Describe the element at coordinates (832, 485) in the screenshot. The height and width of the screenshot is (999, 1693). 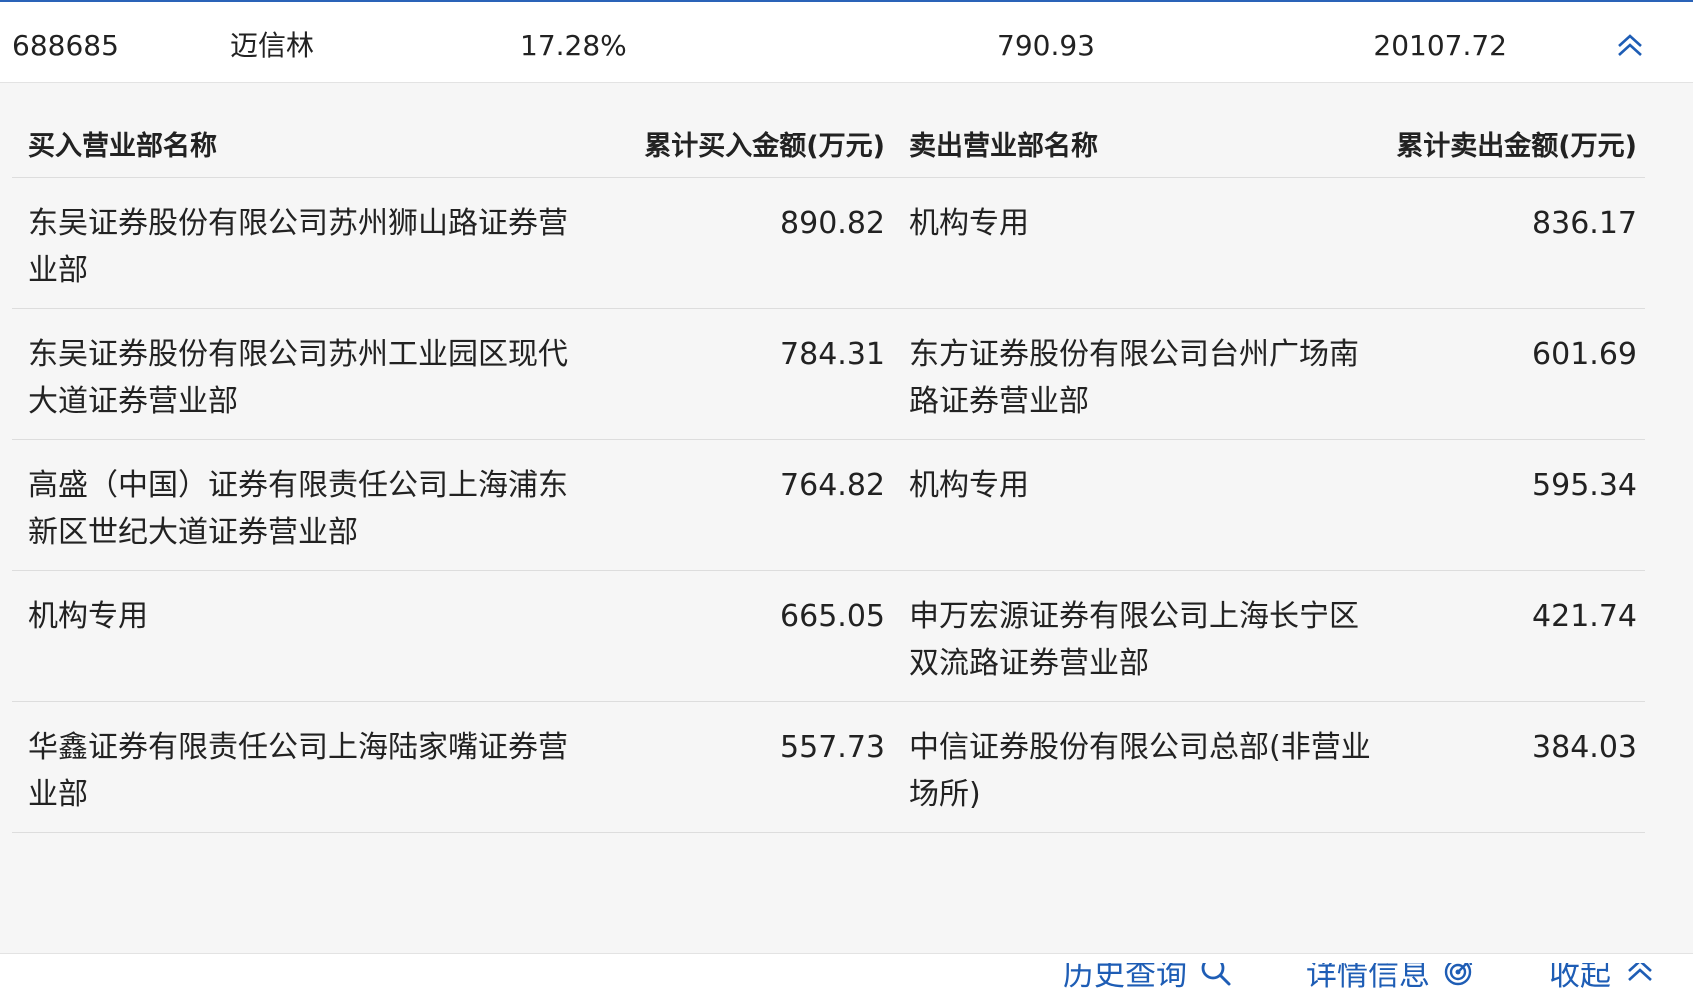
I see `buy-amount: 764.82` at that location.